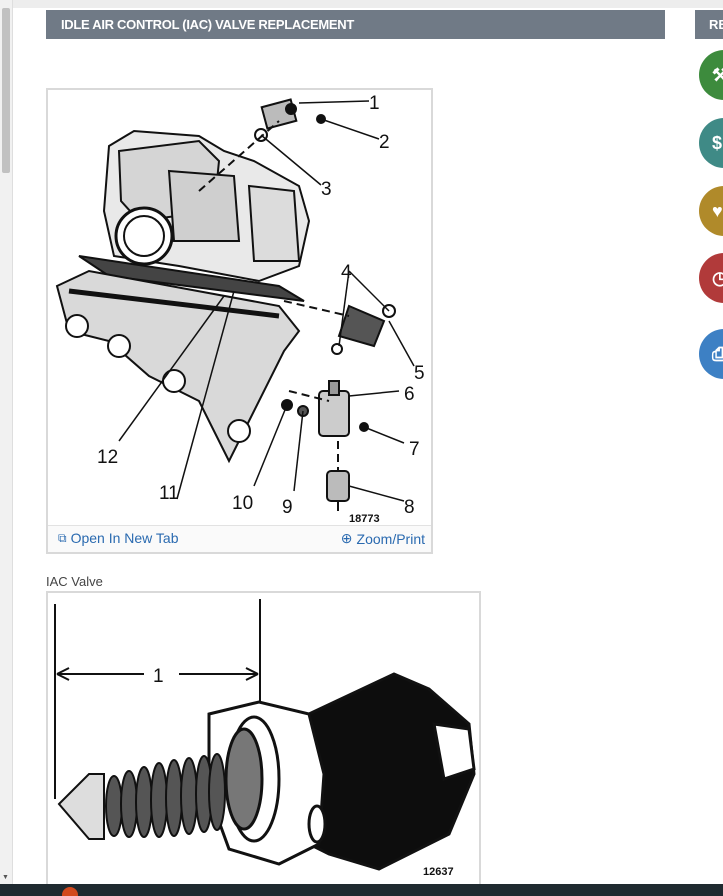  Describe the element at coordinates (419, 373) in the screenshot. I see `callout-5: 5` at that location.